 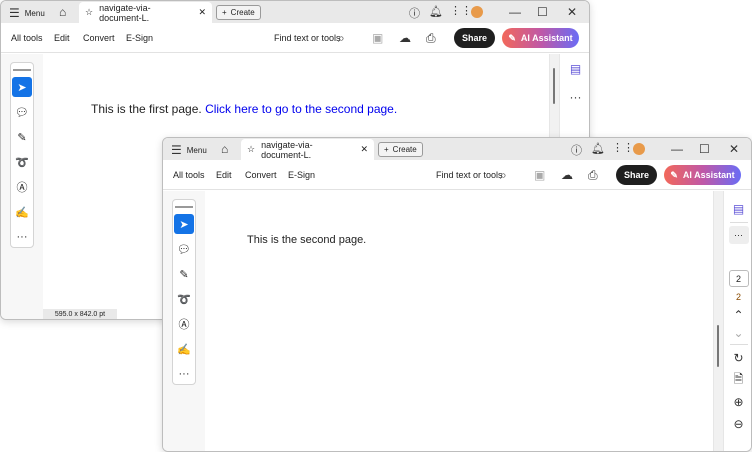 What do you see at coordinates (738, 278) in the screenshot?
I see `page-number-input: 2` at bounding box center [738, 278].